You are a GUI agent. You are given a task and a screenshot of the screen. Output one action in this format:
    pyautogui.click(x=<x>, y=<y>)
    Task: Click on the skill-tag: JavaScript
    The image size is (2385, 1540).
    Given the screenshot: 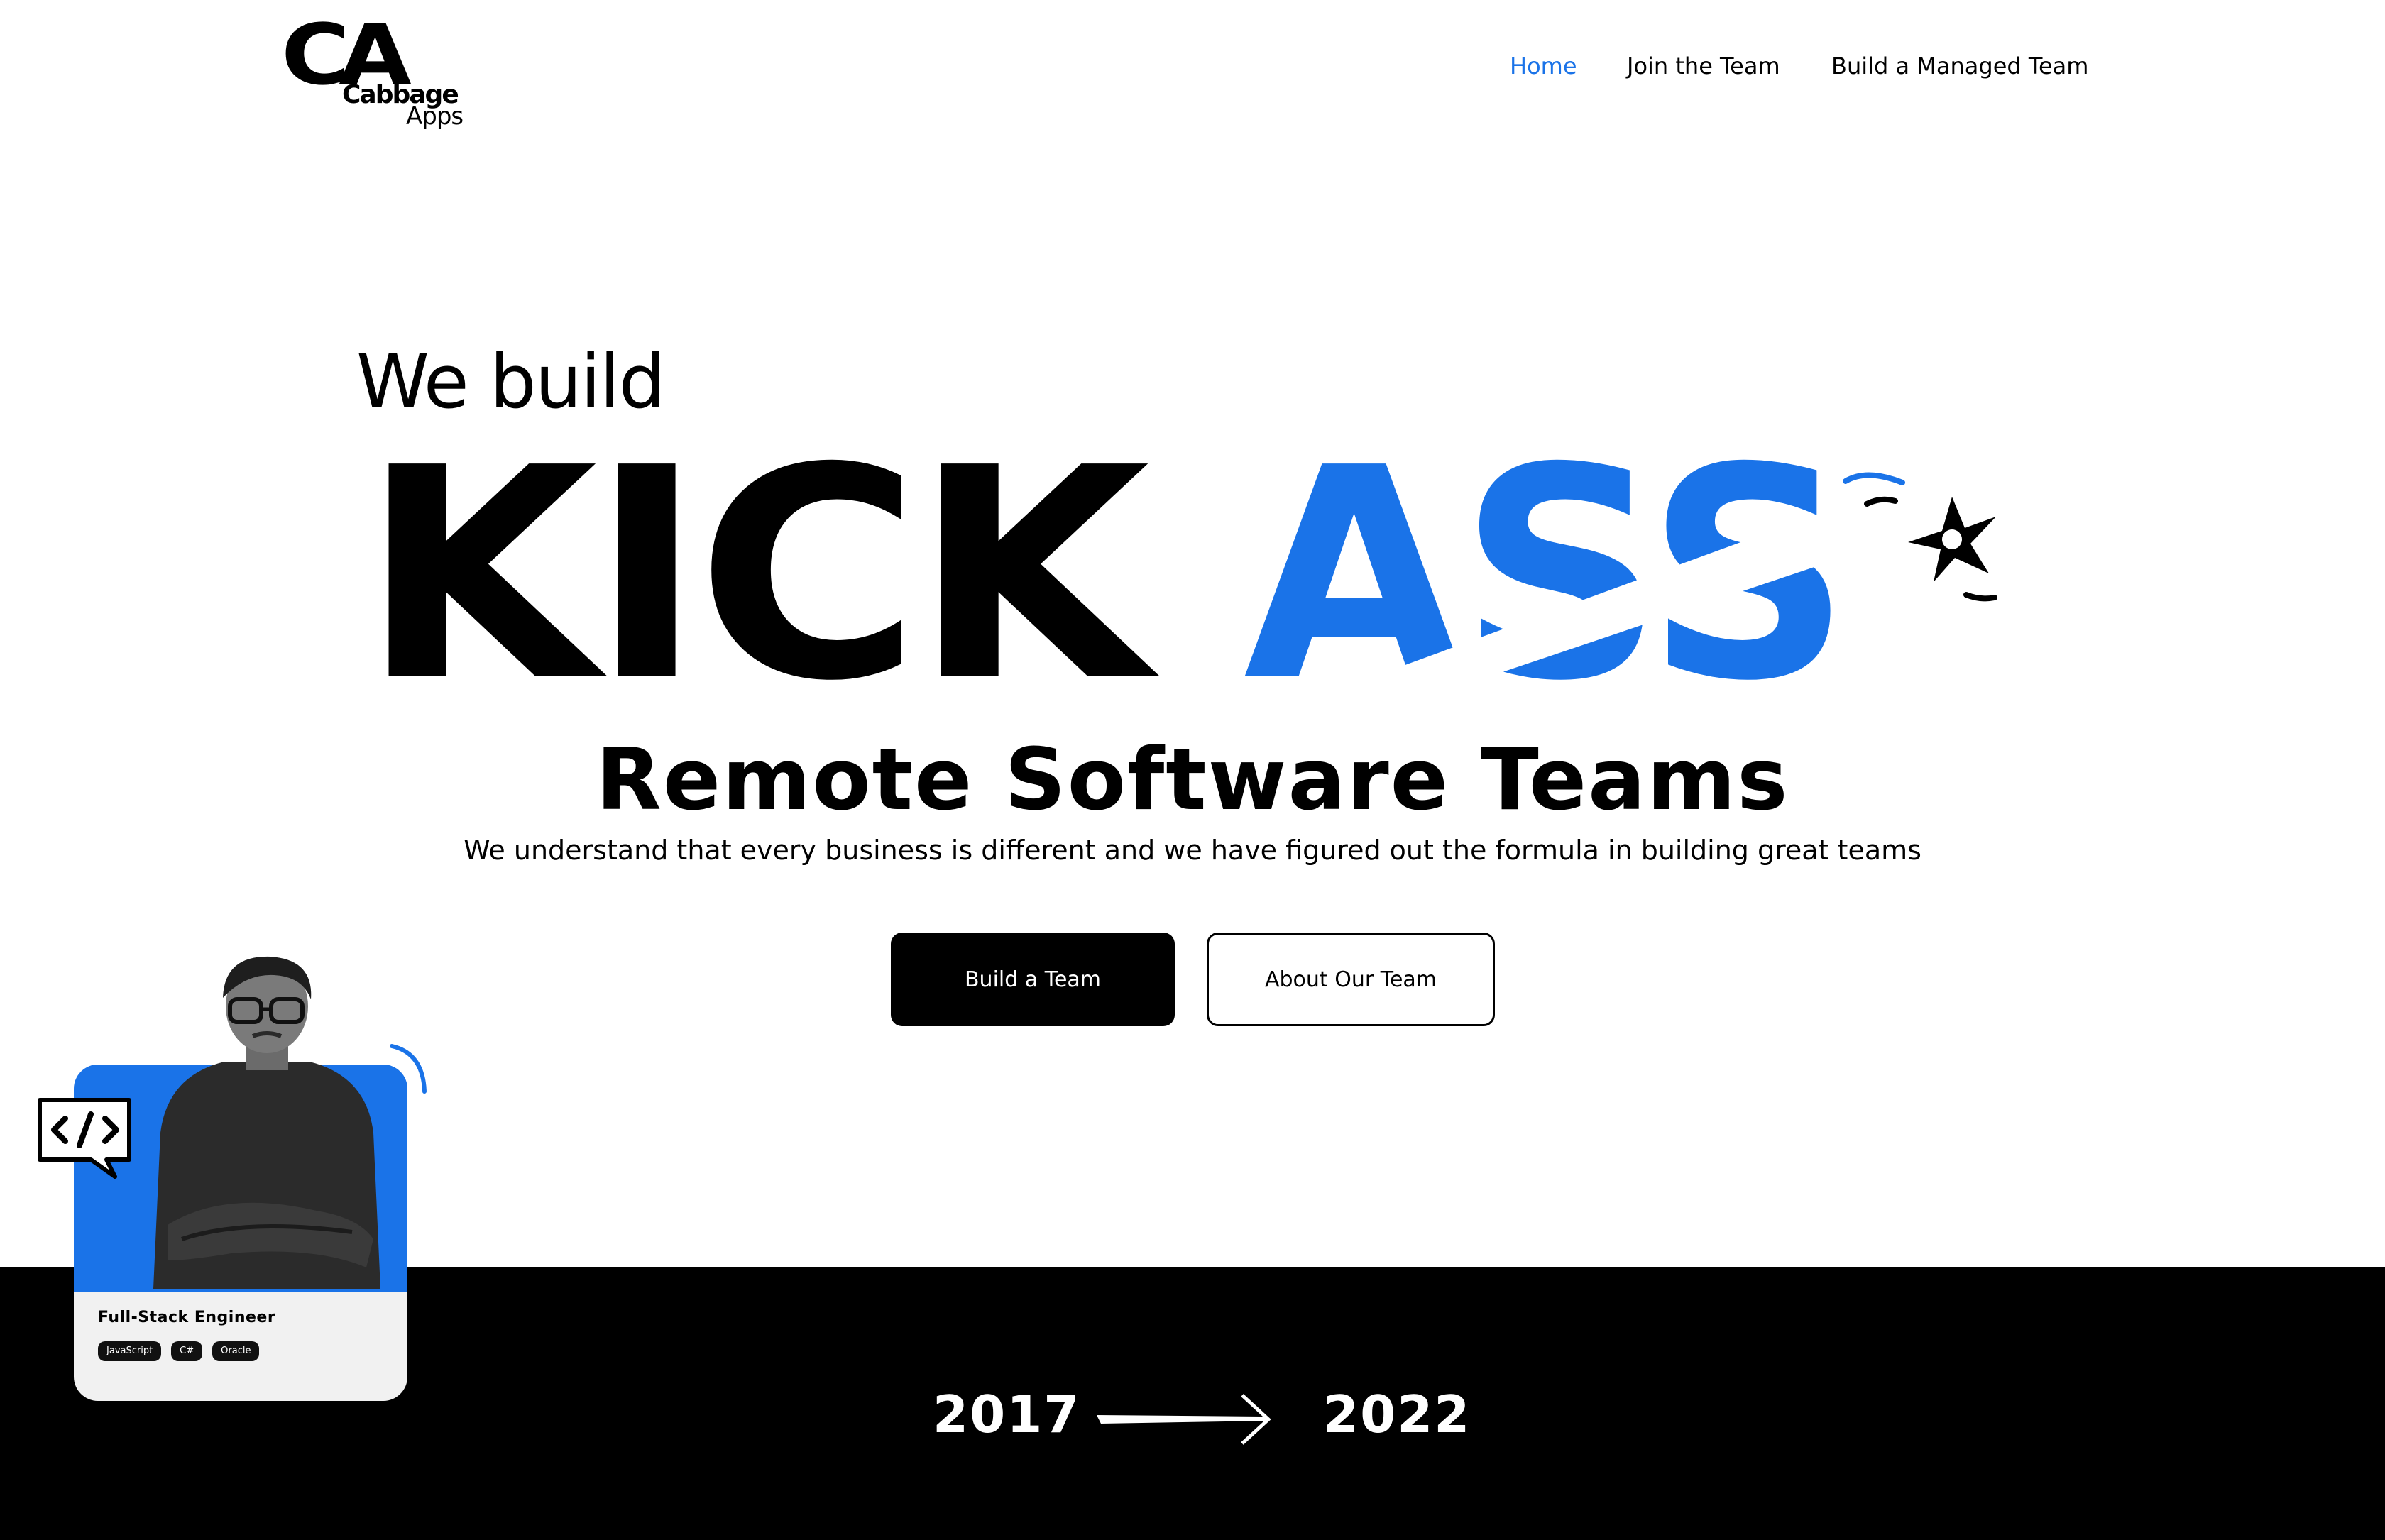 What is the action you would take?
    pyautogui.click(x=130, y=1351)
    